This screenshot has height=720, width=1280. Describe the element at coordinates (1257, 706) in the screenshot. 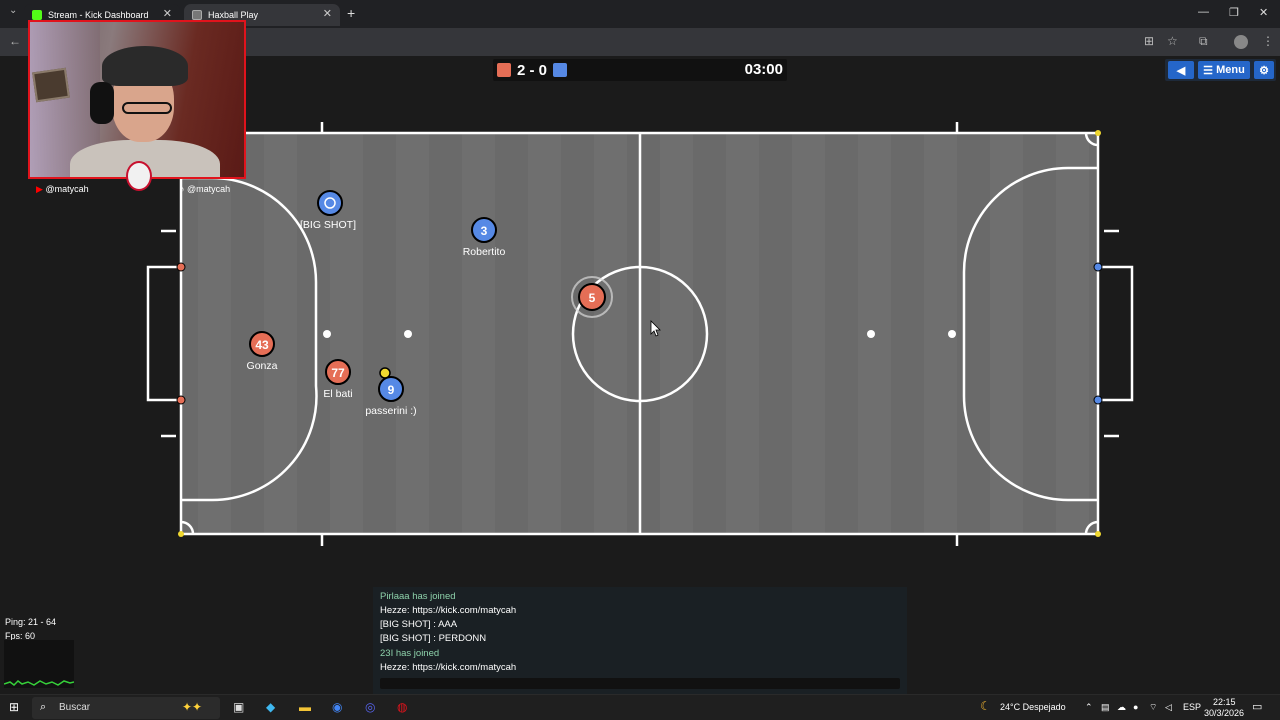

I see `notifications-icon: ▭` at that location.